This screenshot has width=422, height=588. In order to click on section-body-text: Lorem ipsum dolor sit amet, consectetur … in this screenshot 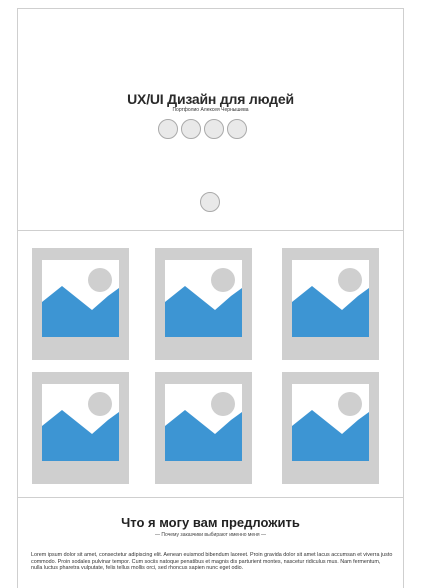, I will do `click(212, 562)`.